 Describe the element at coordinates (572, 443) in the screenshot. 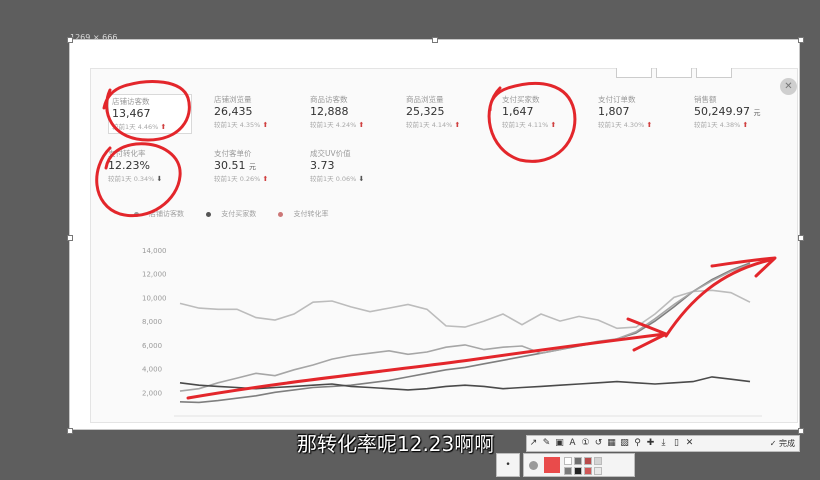

I see `text-tool-icon: A` at that location.